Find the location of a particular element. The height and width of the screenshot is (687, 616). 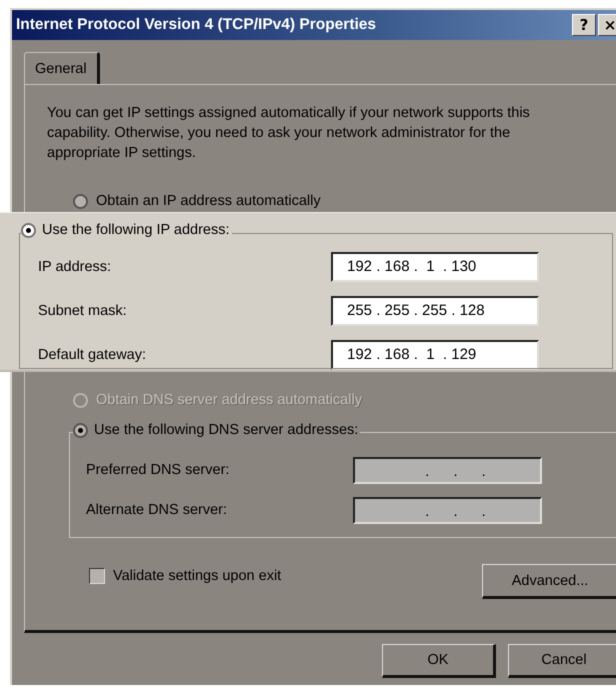

checkbox is located at coordinates (97, 576).